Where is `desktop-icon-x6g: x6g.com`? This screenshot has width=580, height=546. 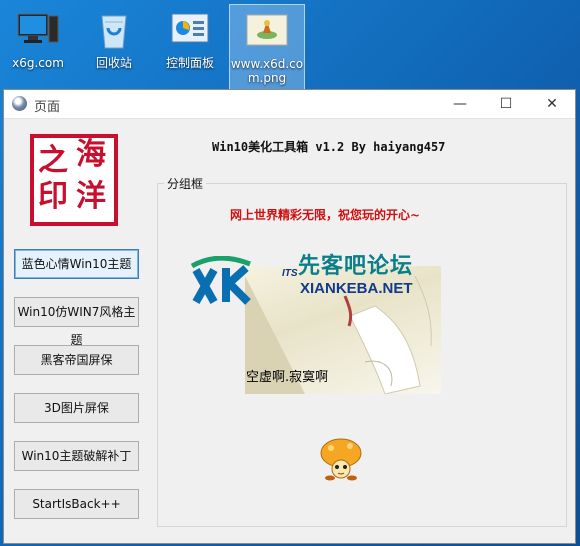 desktop-icon-x6g: x6g.com is located at coordinates (38, 46).